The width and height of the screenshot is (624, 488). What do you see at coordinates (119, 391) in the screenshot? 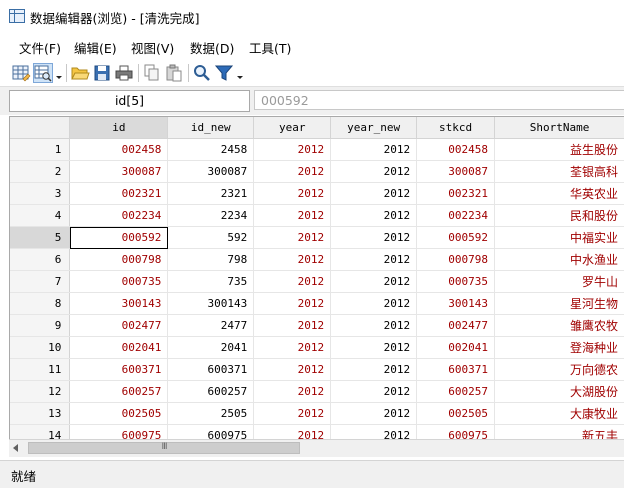
I see `cell-id: 600257` at bounding box center [119, 391].